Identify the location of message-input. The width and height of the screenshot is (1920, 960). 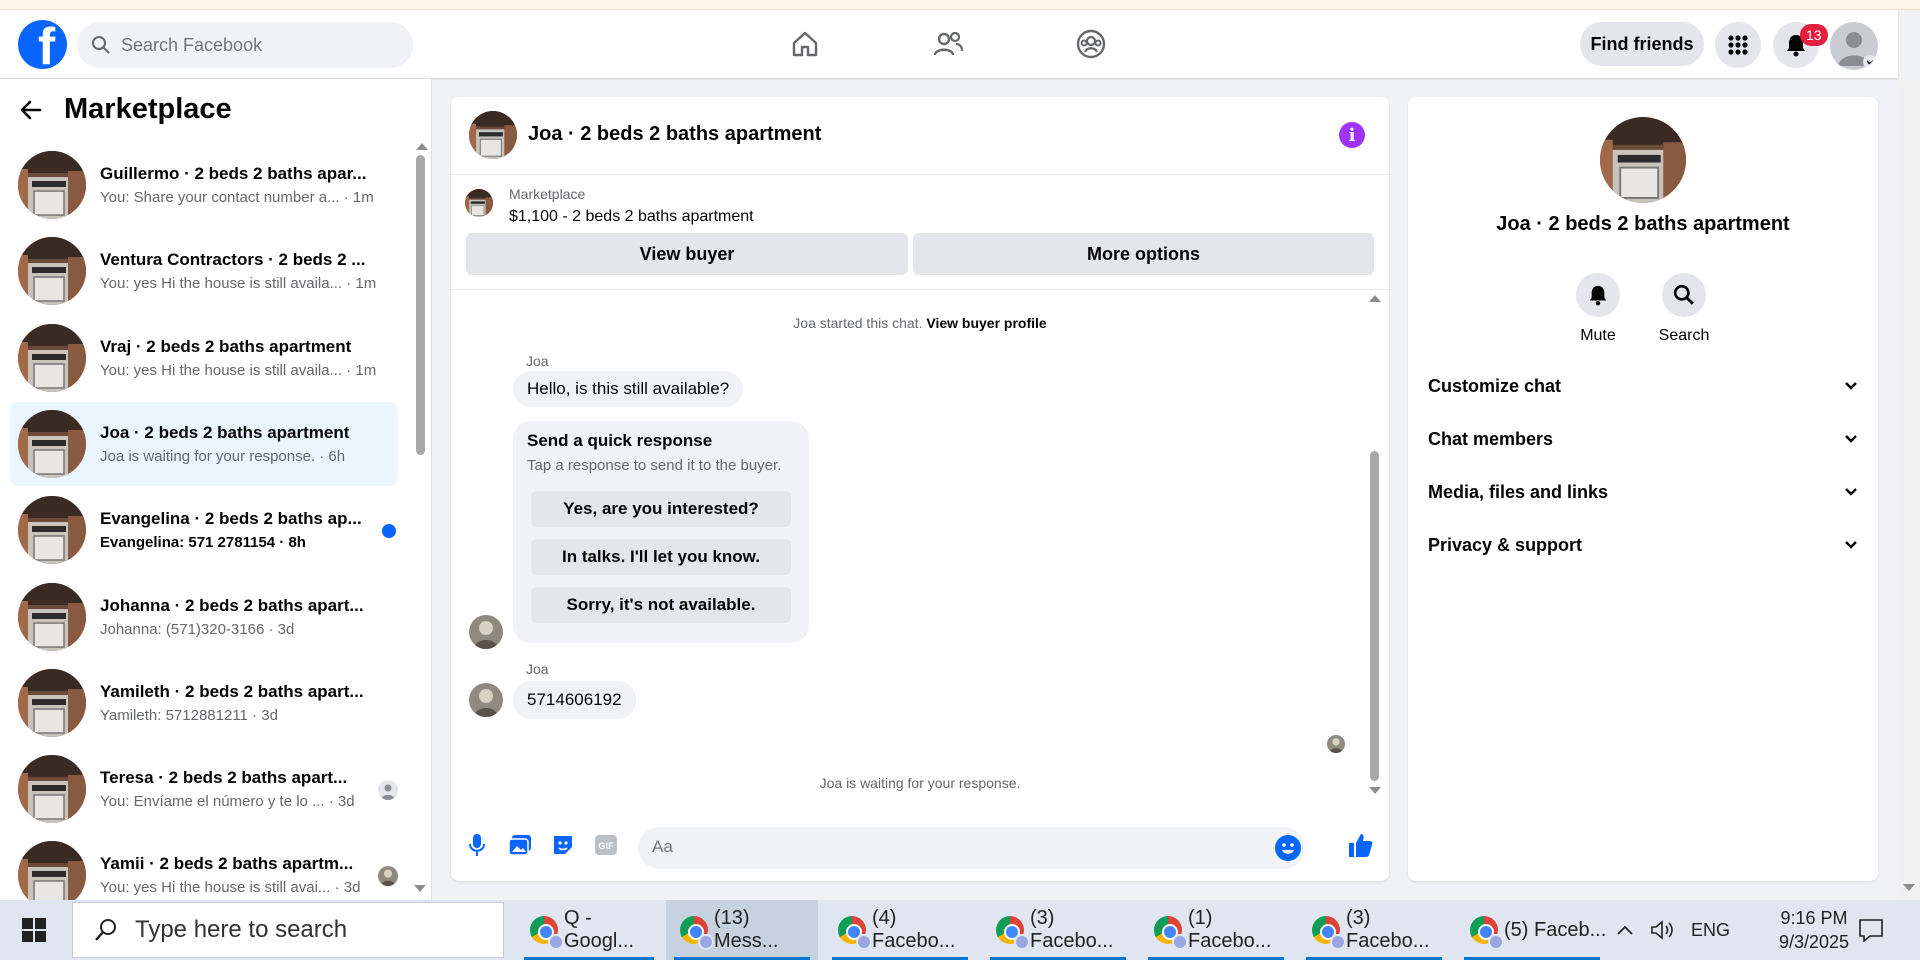
(932, 847).